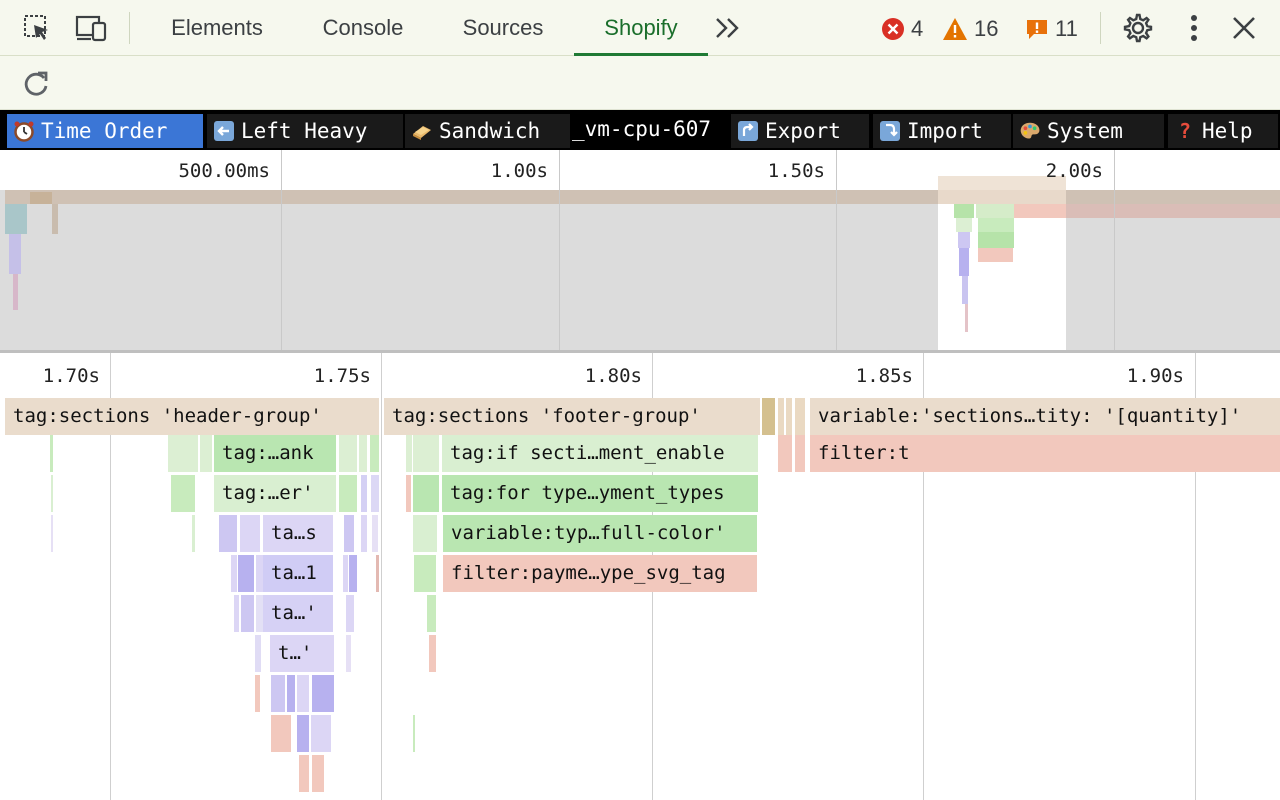 This screenshot has height=800, width=1280. Describe the element at coordinates (302, 653) in the screenshot. I see `flame-frame: t…'` at that location.